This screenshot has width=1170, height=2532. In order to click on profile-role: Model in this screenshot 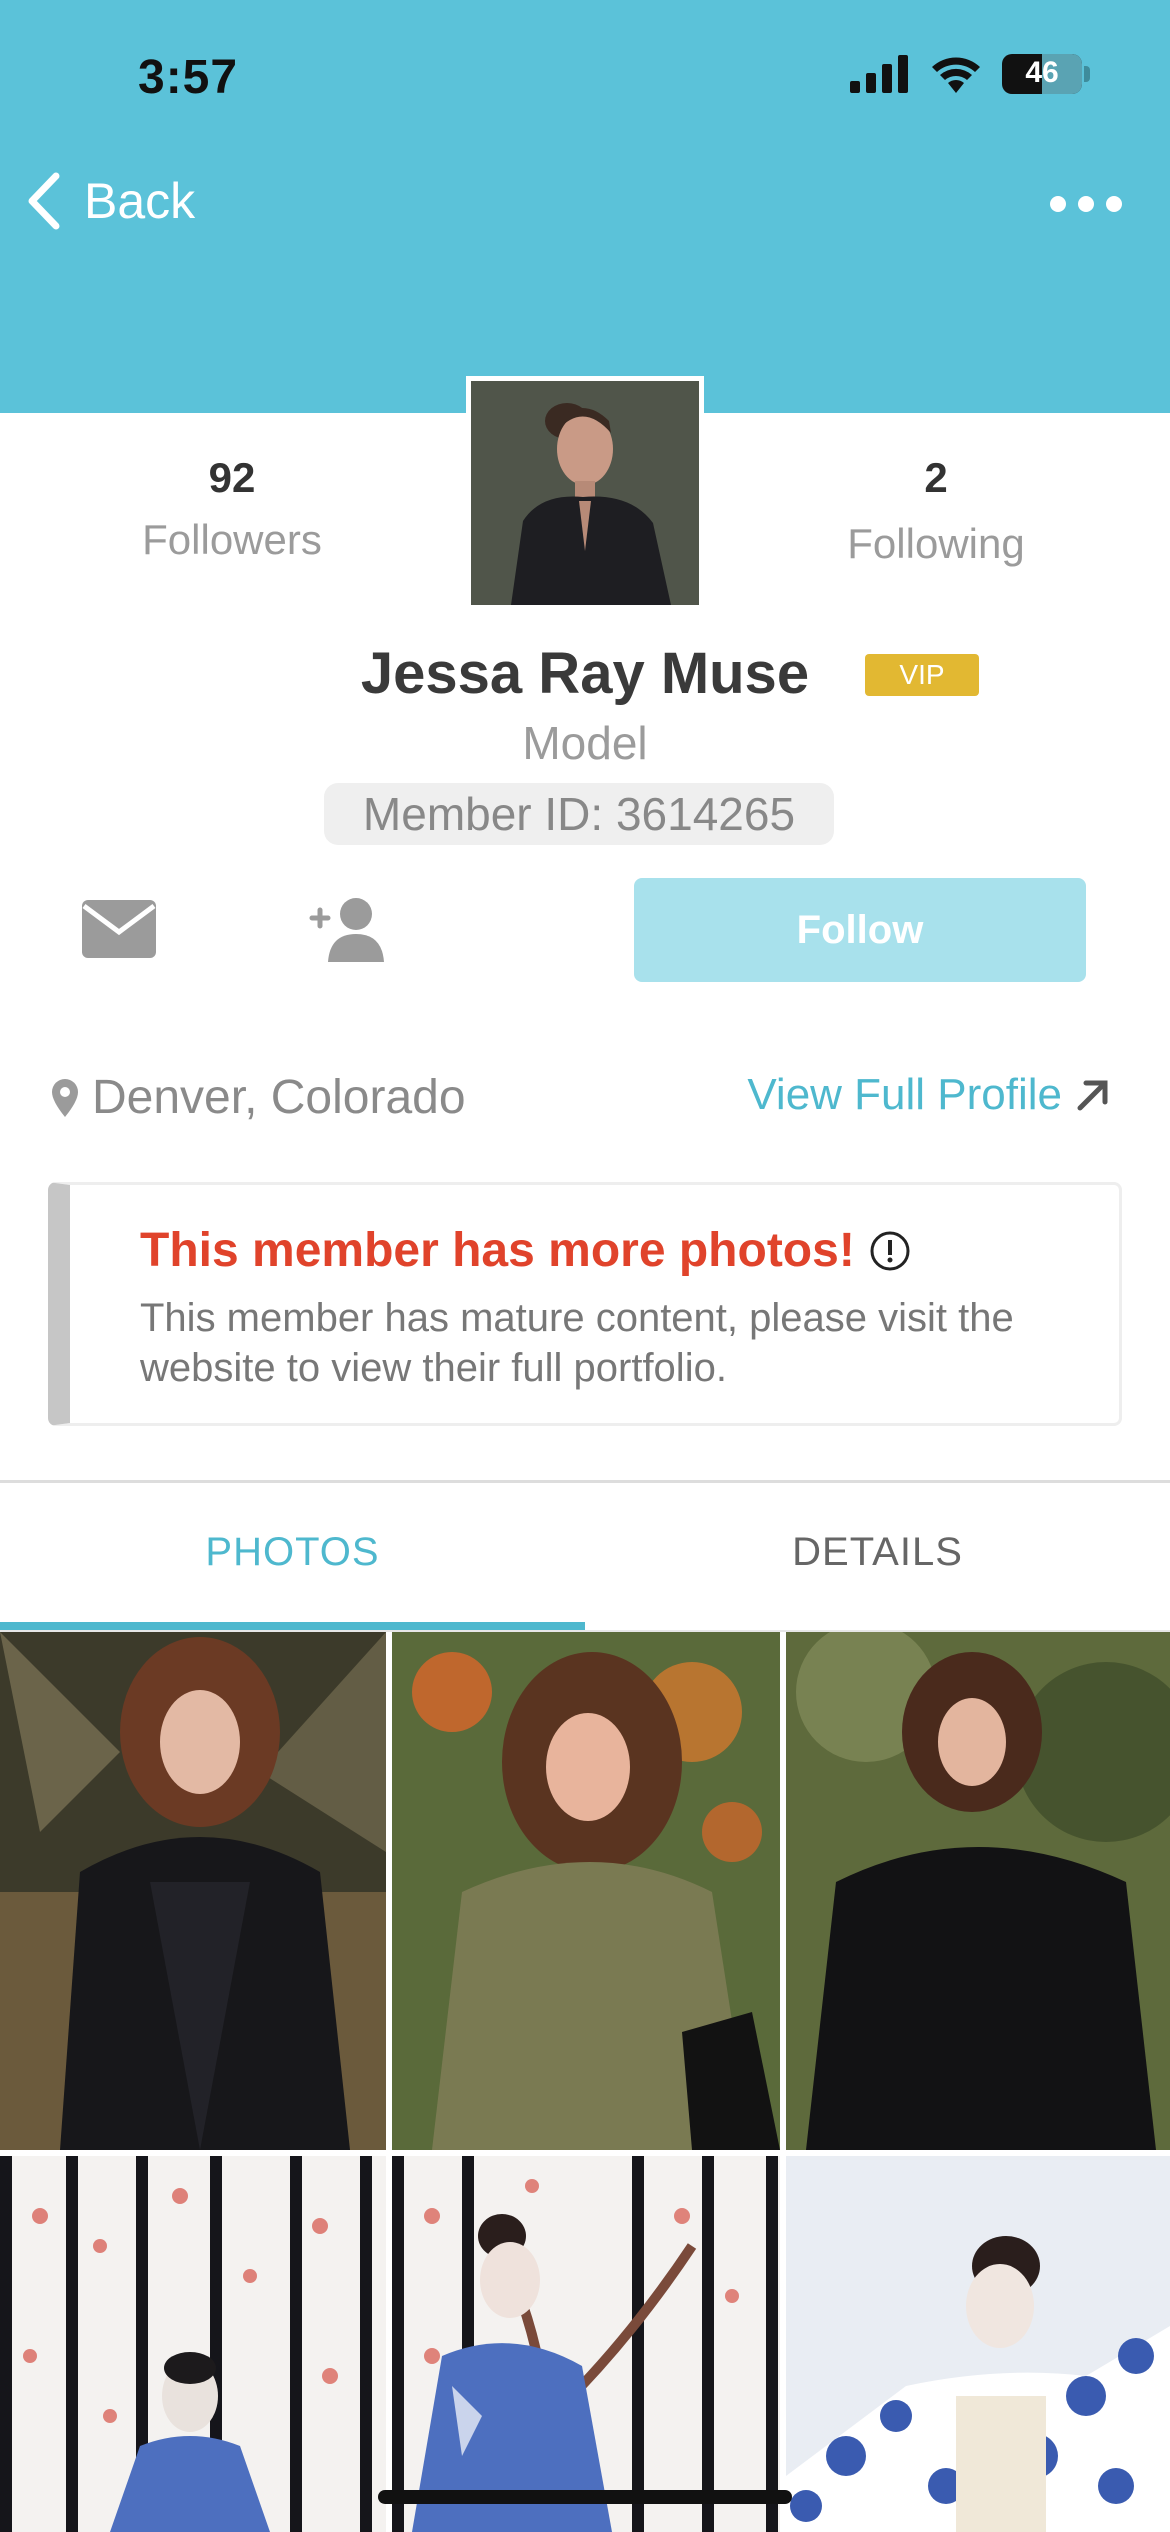, I will do `click(585, 743)`.